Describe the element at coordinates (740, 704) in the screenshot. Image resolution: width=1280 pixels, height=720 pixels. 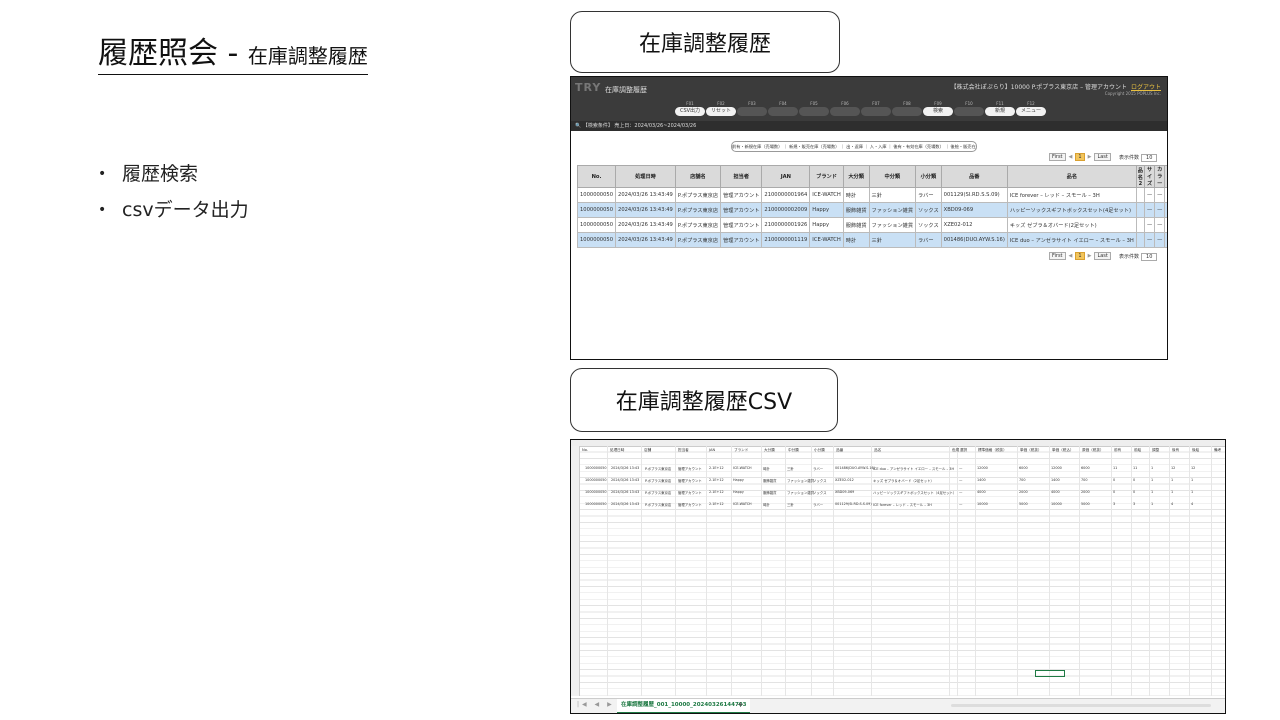
I see `add-sheet-icon: +` at that location.